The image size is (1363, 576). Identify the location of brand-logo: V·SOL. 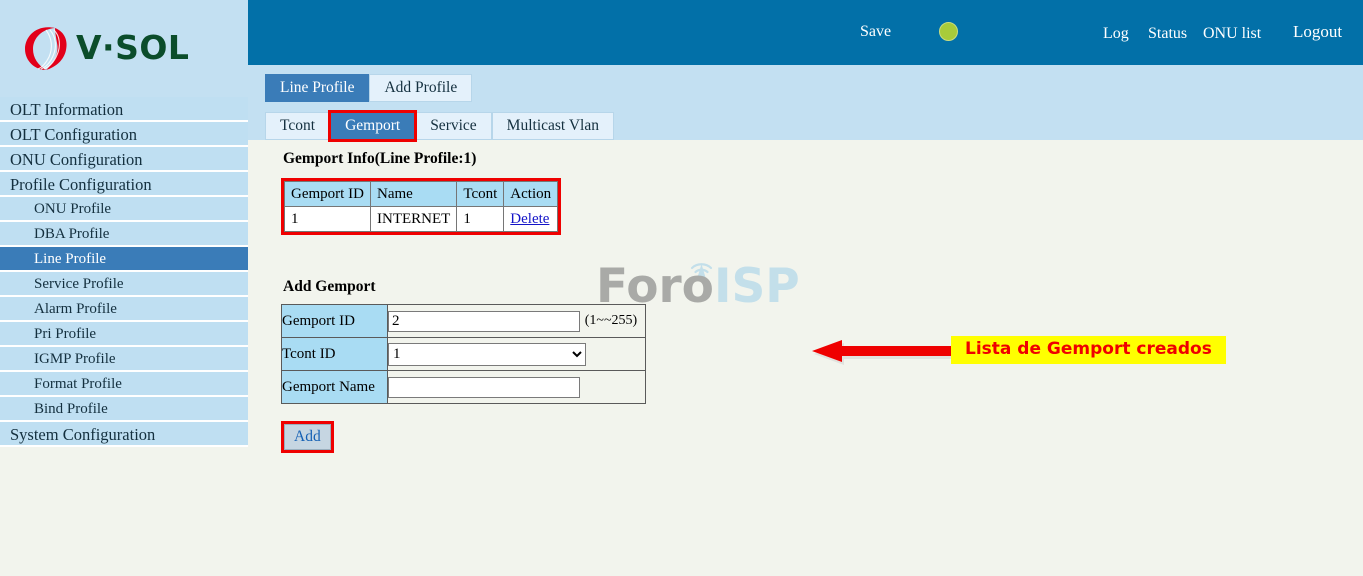
(105, 47).